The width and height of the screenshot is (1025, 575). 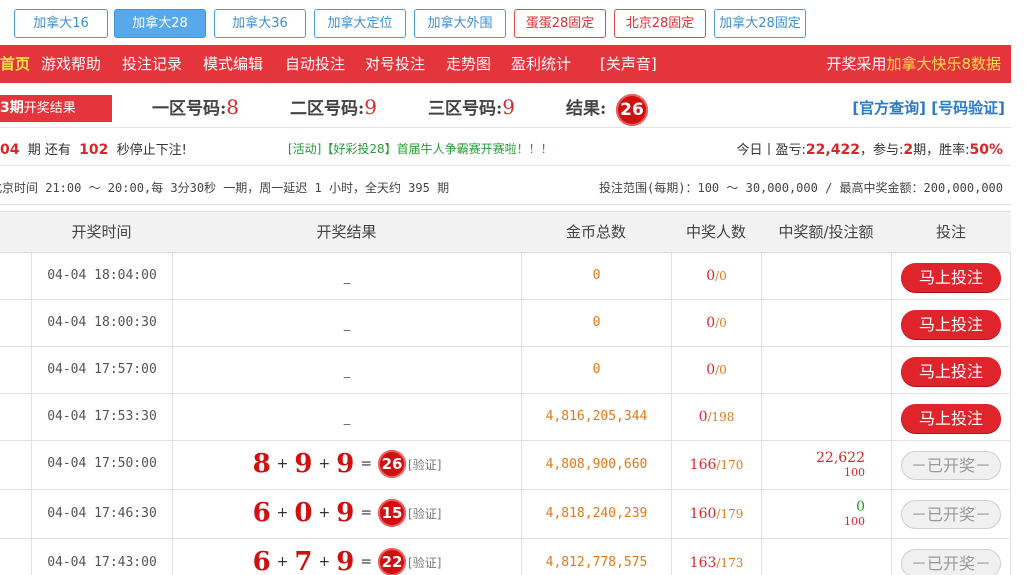 I want to click on lookup-links: [官方查询] [号码验证], so click(x=928, y=107).